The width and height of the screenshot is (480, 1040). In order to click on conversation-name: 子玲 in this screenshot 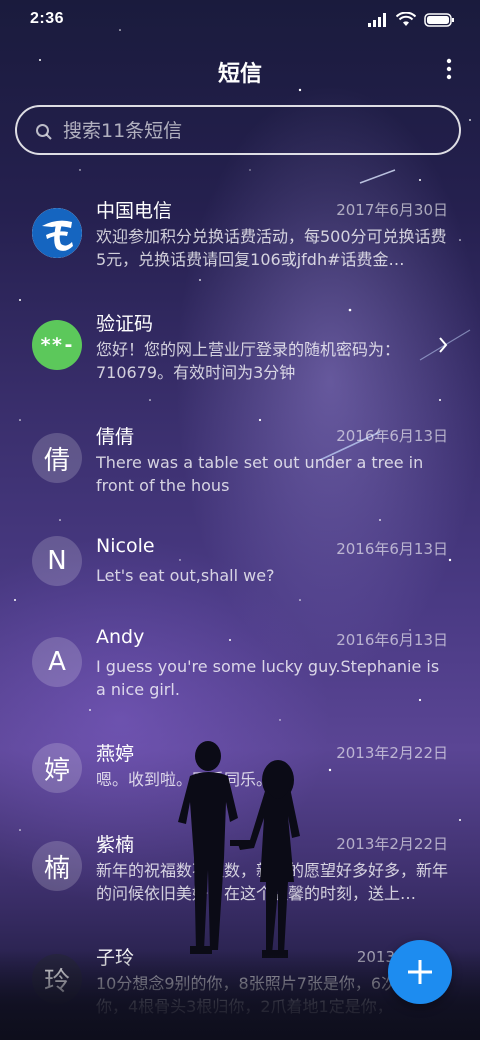, I will do `click(115, 958)`.